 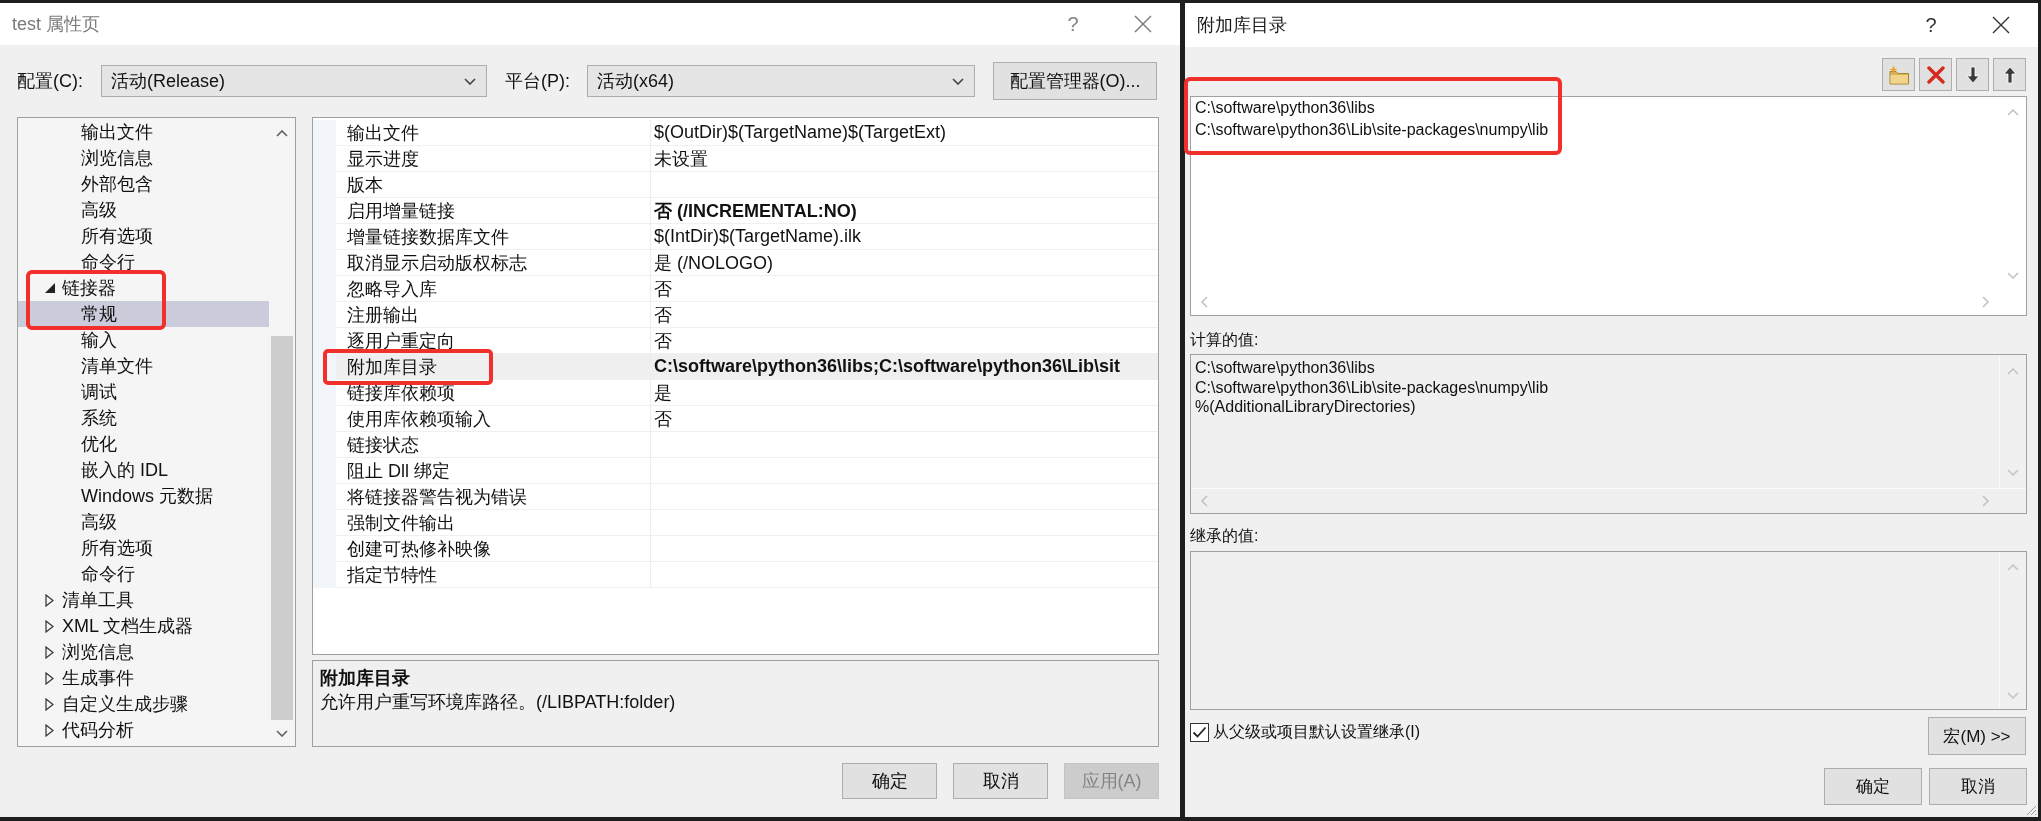 What do you see at coordinates (282, 133) in the screenshot?
I see `chevron-up-icon` at bounding box center [282, 133].